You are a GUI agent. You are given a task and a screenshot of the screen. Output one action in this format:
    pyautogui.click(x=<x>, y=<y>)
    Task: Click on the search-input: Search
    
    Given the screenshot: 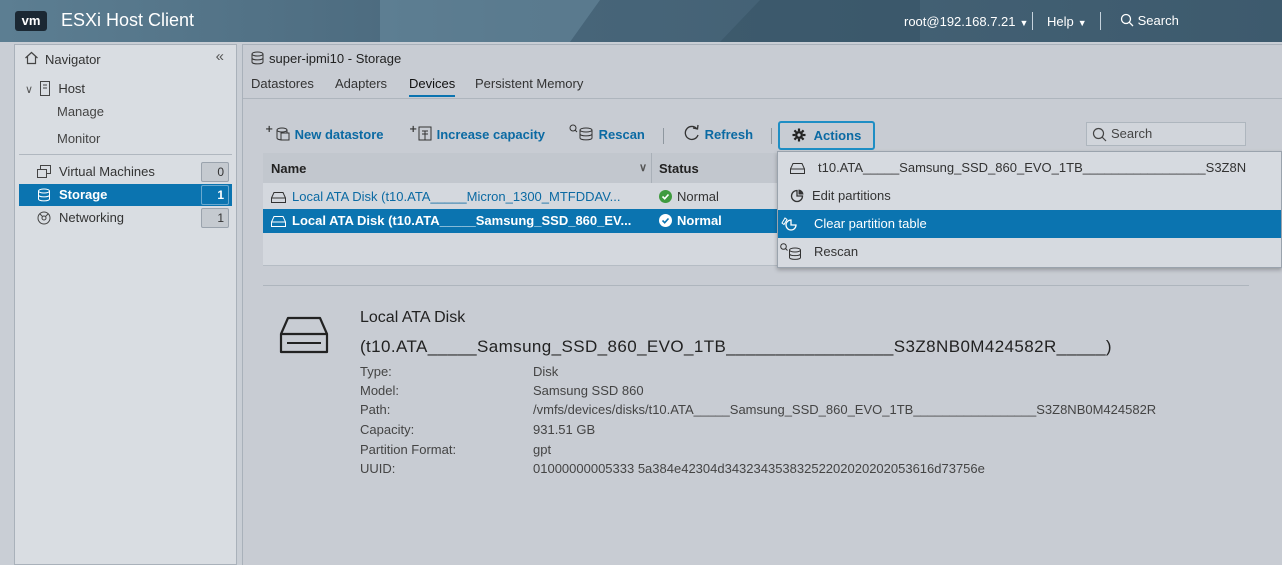 What is the action you would take?
    pyautogui.click(x=1166, y=134)
    